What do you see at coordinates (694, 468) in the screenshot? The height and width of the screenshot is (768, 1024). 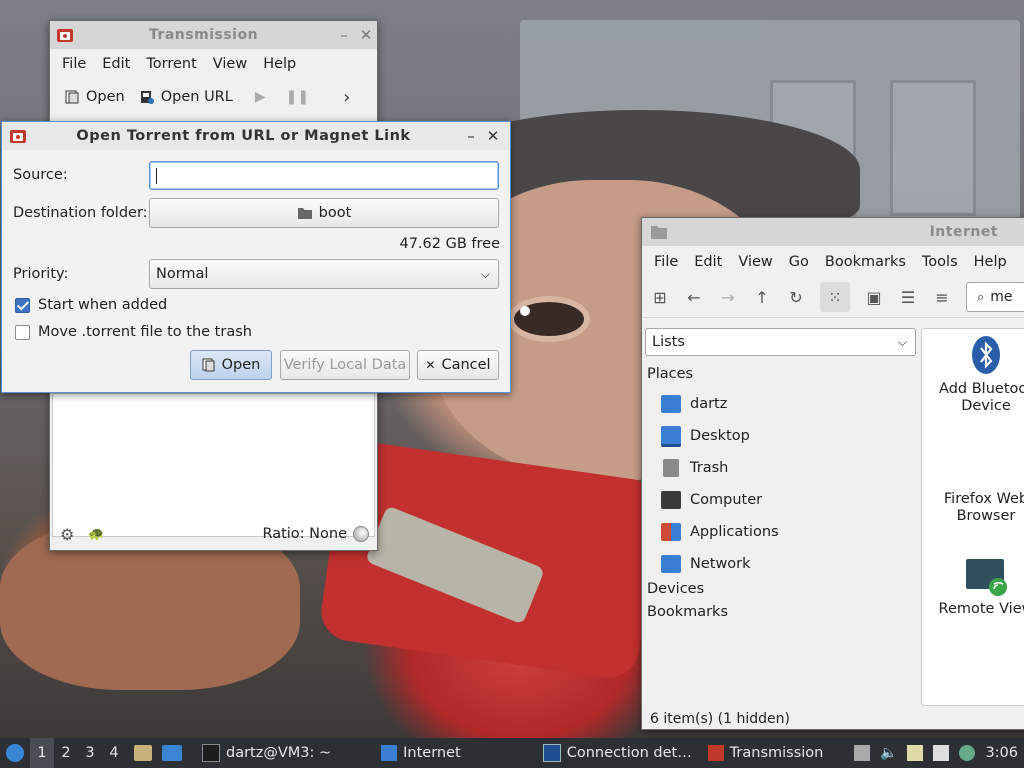 I see `place-trash: Trash` at bounding box center [694, 468].